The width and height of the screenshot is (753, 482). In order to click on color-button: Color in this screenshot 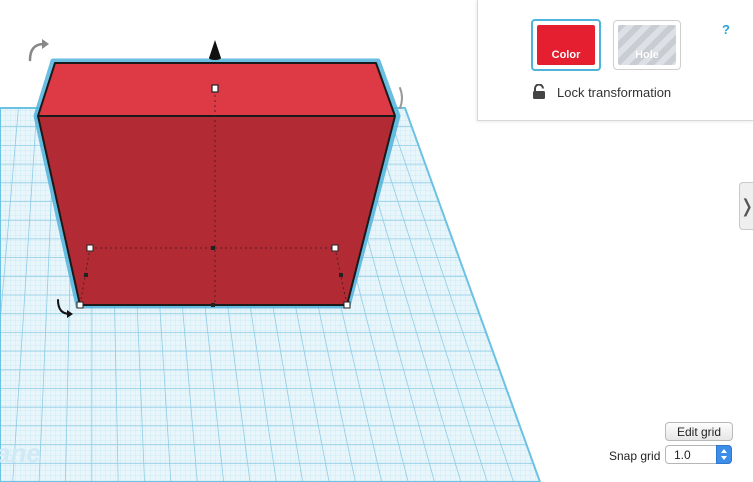, I will do `click(566, 45)`.